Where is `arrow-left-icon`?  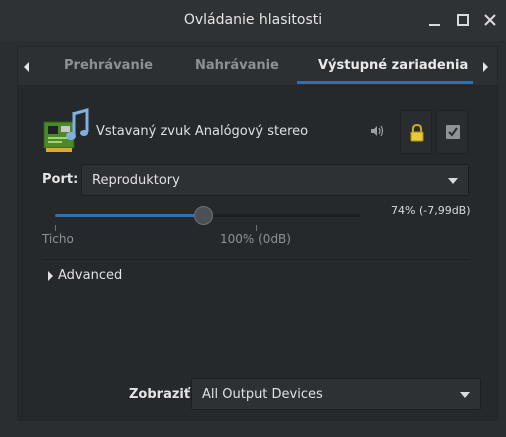
arrow-left-icon is located at coordinates (26, 67).